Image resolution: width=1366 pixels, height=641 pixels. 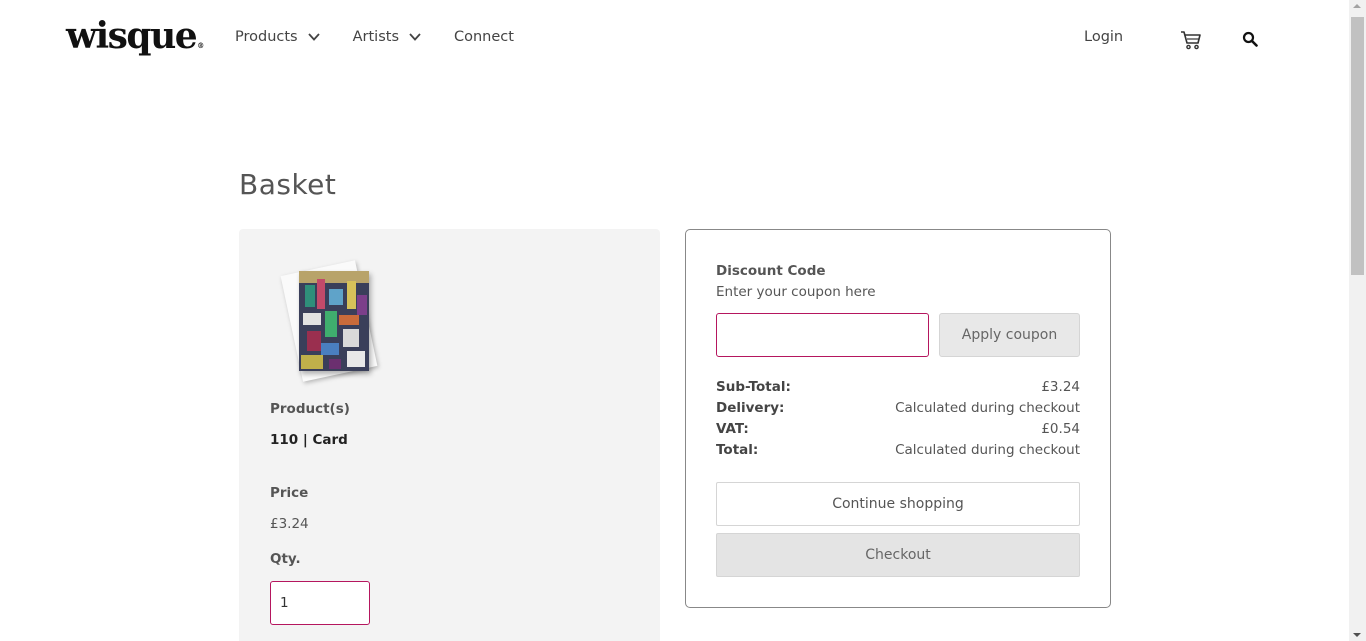 What do you see at coordinates (898, 431) in the screenshot?
I see `vat-row: VAT: £0.54` at bounding box center [898, 431].